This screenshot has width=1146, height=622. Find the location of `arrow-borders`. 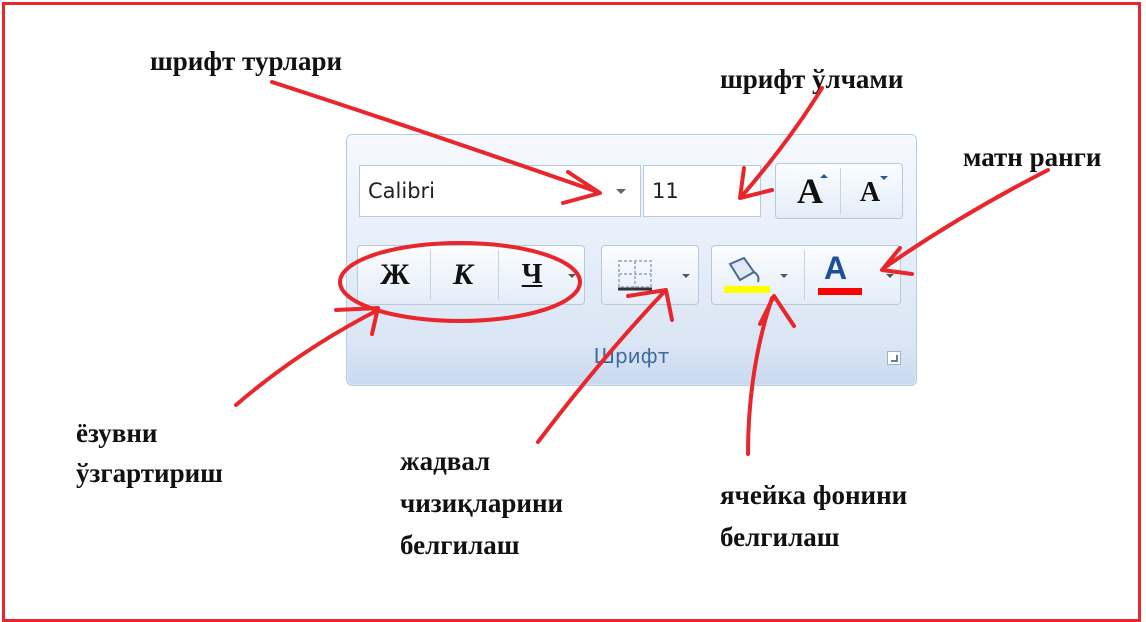

arrow-borders is located at coordinates (601, 367).